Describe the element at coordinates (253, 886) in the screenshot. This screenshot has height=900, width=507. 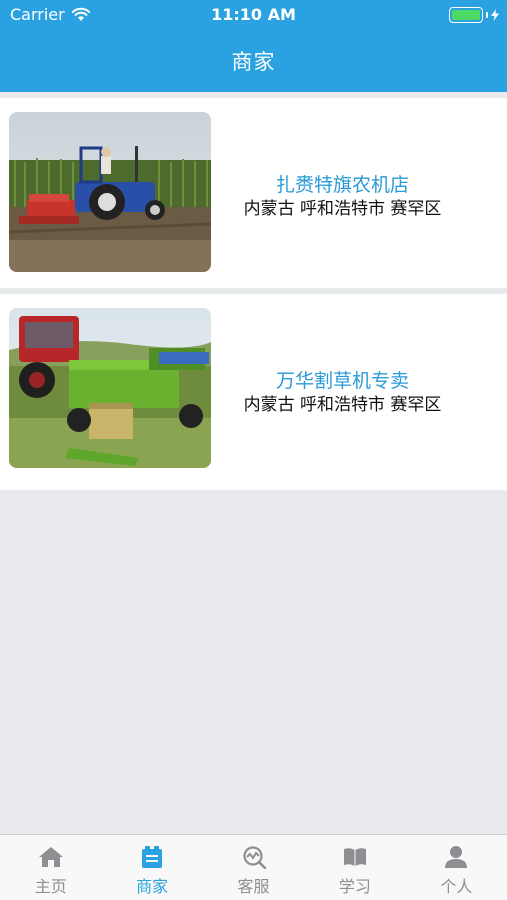
I see `tab-label: 客服` at that location.